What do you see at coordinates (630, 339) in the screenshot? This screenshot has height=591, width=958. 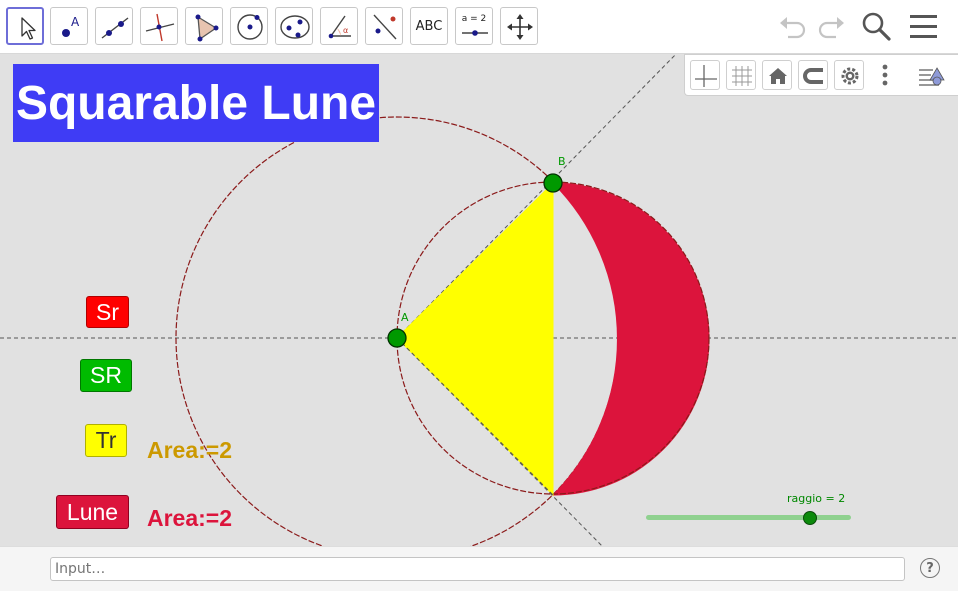 I see `lune-region` at bounding box center [630, 339].